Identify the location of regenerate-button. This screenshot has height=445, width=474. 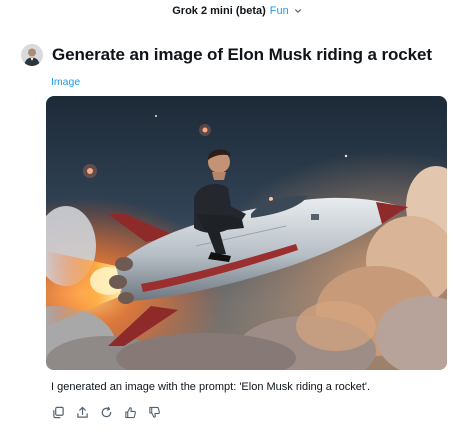
(106, 412).